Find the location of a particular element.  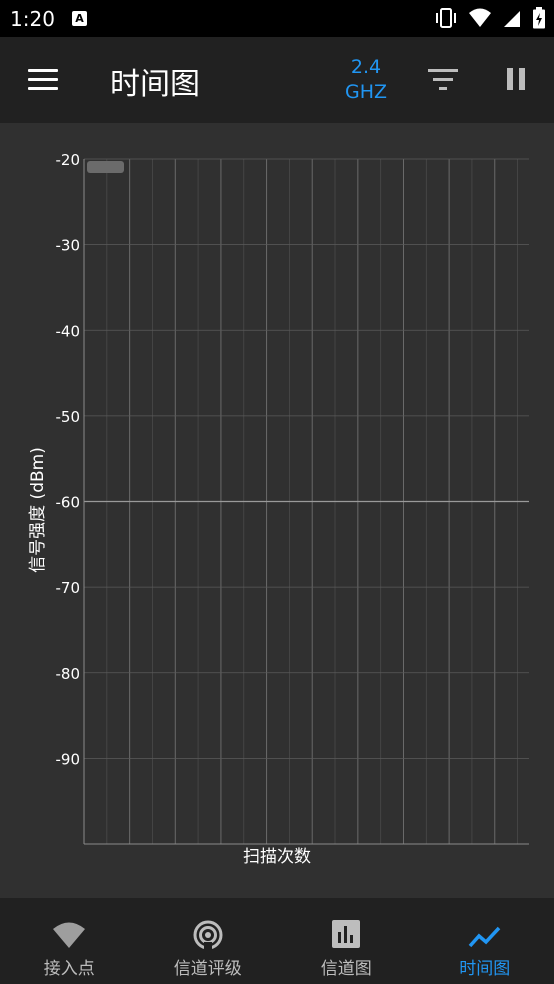

band-value: 2.4 is located at coordinates (366, 67).